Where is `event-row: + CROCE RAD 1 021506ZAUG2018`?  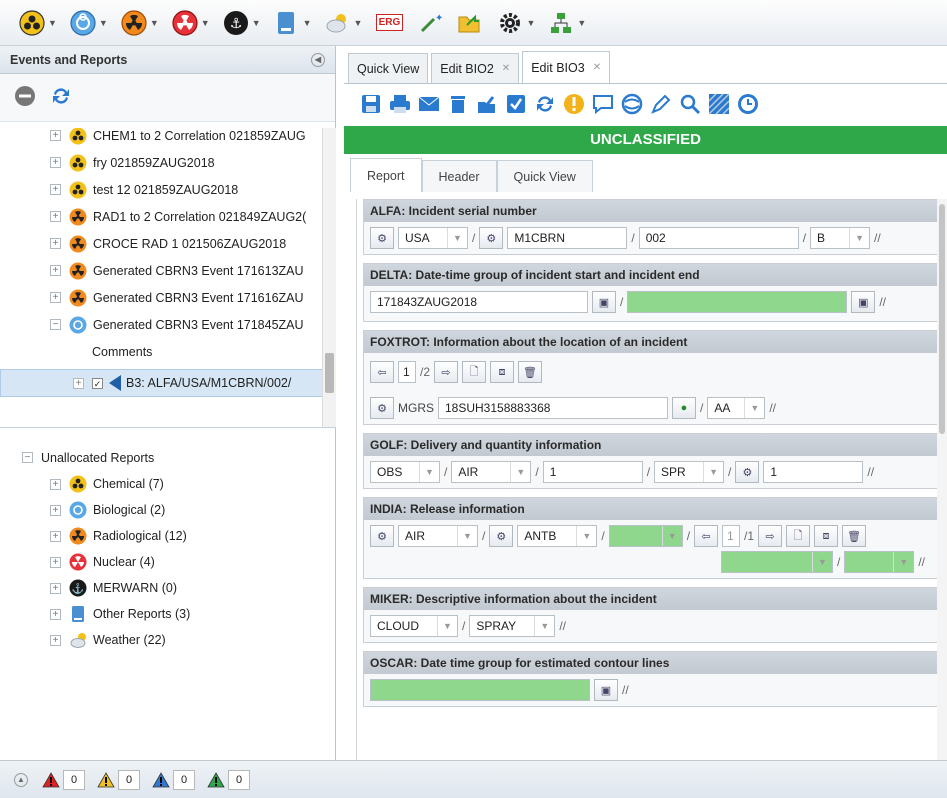
event-row: + CROCE RAD 1 021506ZAUG2018 is located at coordinates (193, 243).